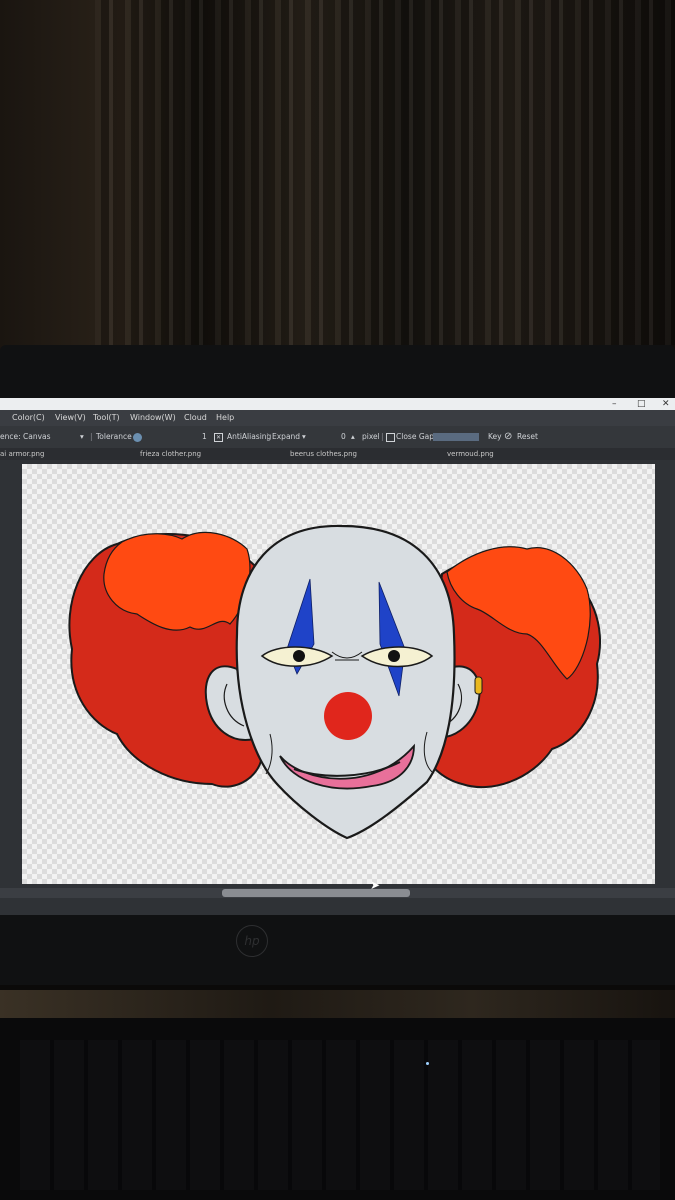  What do you see at coordinates (345, 682) in the screenshot?
I see `head` at bounding box center [345, 682].